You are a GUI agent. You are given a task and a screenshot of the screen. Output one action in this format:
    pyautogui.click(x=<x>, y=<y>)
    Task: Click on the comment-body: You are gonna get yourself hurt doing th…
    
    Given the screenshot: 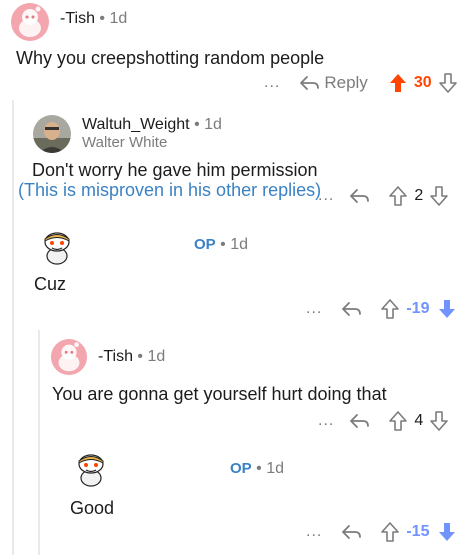 What is the action you would take?
    pyautogui.click(x=219, y=394)
    